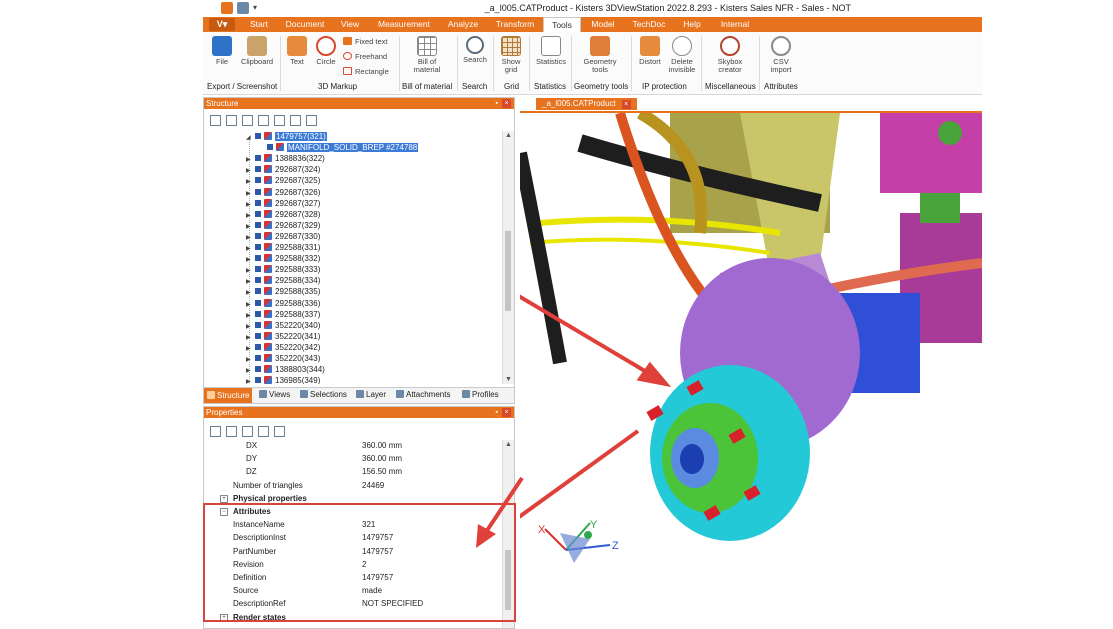 Image resolution: width=1113 pixels, height=629 pixels. What do you see at coordinates (285, 158) in the screenshot?
I see `tree-row: ▶ 1388836(322)` at bounding box center [285, 158].